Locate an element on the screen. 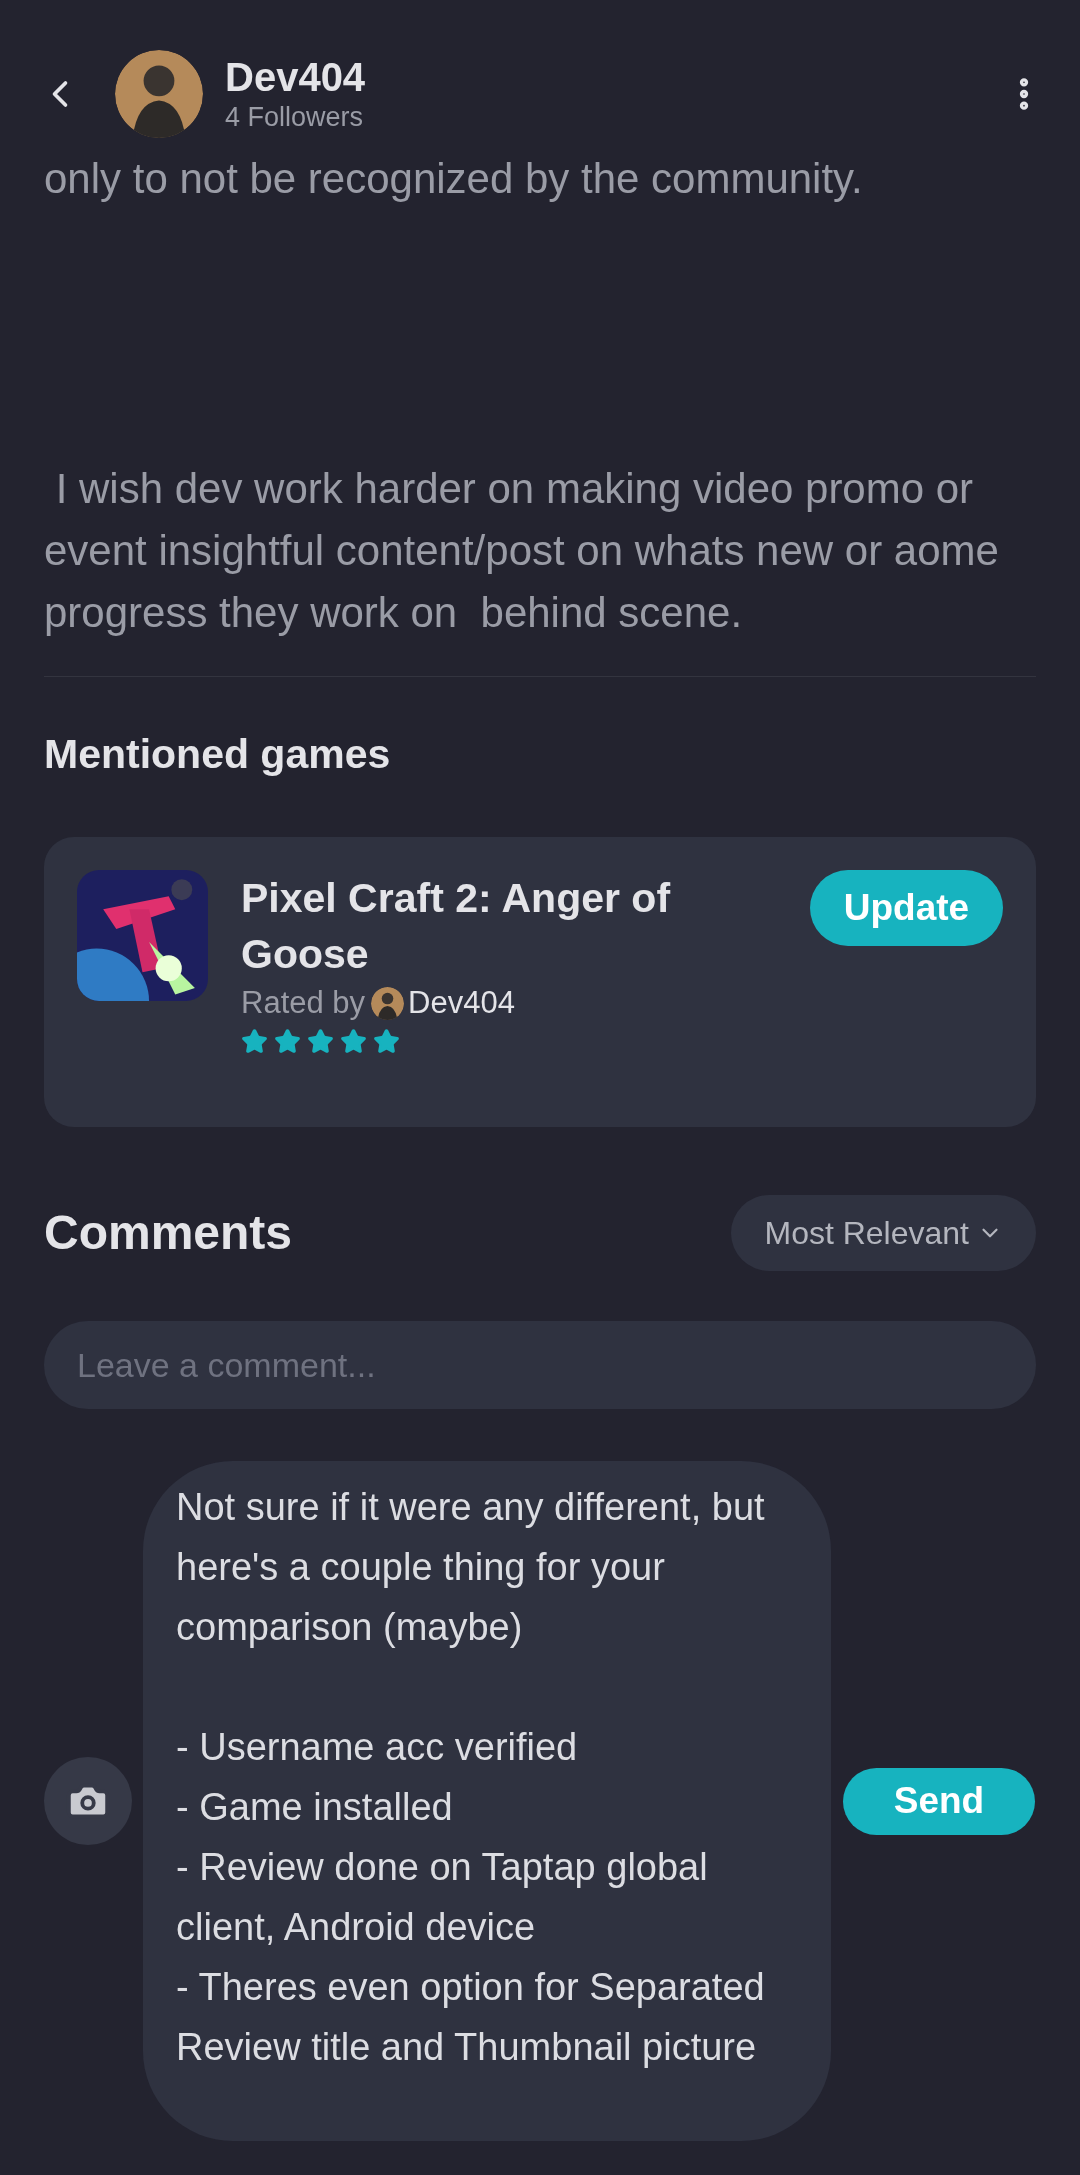 The height and width of the screenshot is (2175, 1080). game-title: Pixel Craft 2: Anger of Goose is located at coordinates (456, 926).